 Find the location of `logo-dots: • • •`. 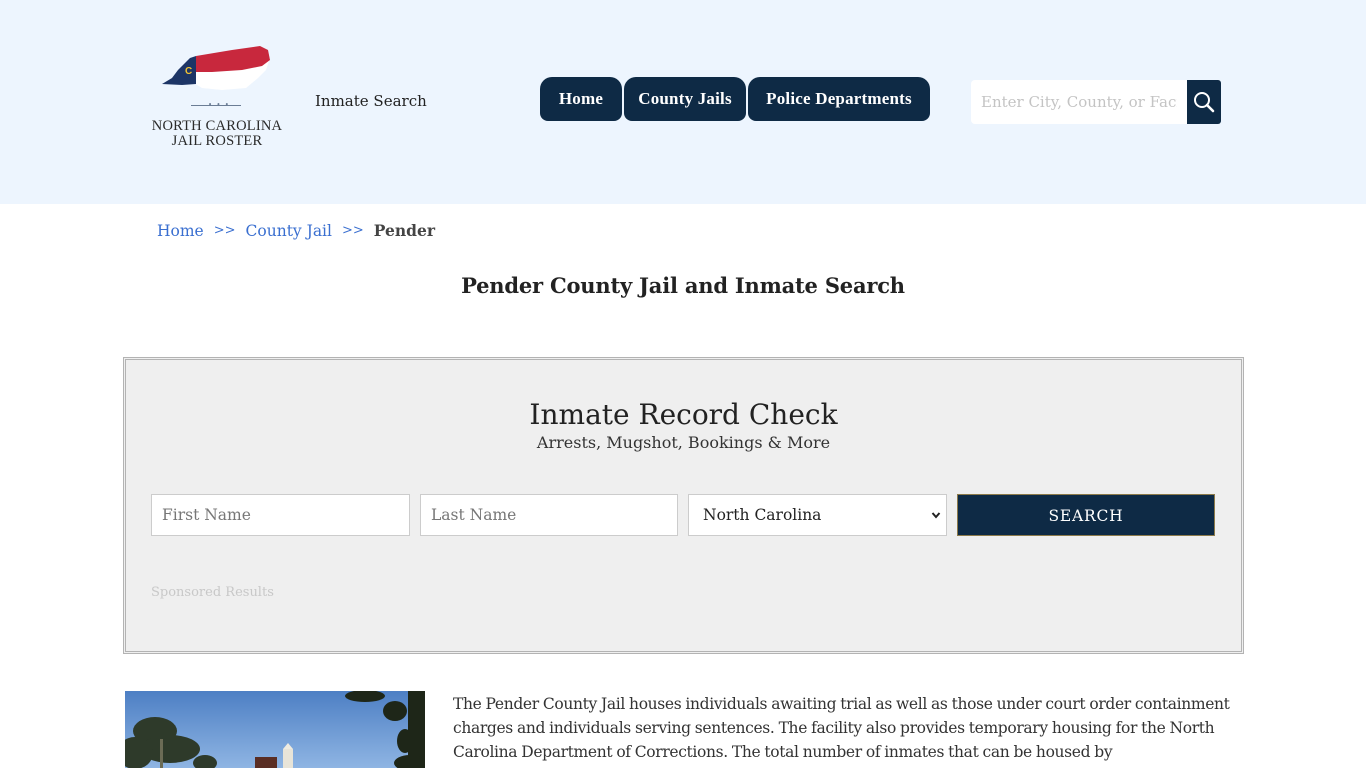

logo-dots: • • • is located at coordinates (219, 105).